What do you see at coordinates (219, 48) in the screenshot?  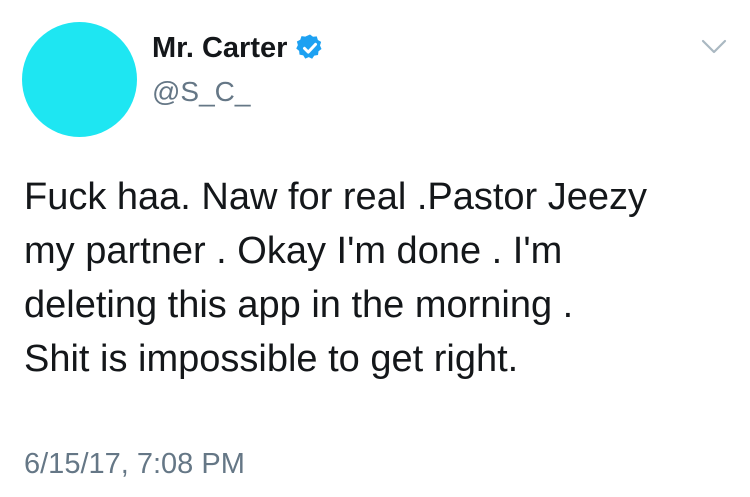 I see `display-name: Mr. Carter` at bounding box center [219, 48].